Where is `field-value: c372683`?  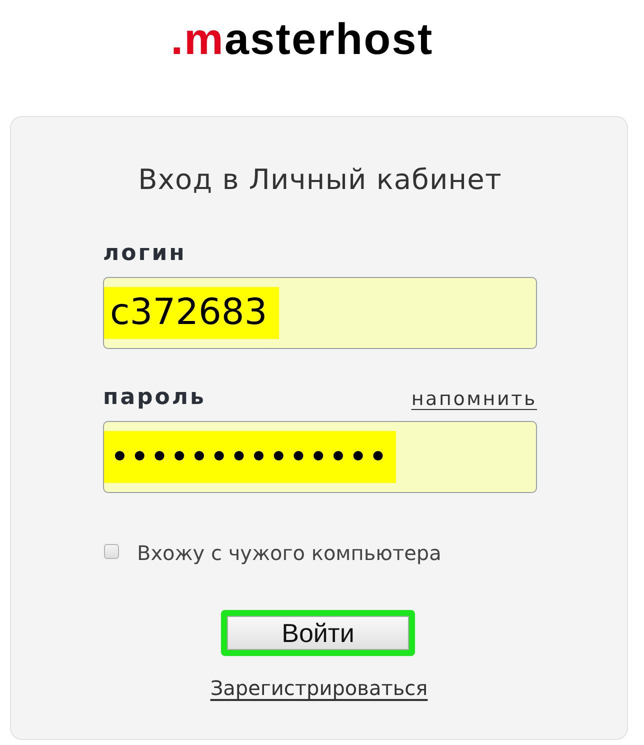 field-value: c372683 is located at coordinates (192, 313).